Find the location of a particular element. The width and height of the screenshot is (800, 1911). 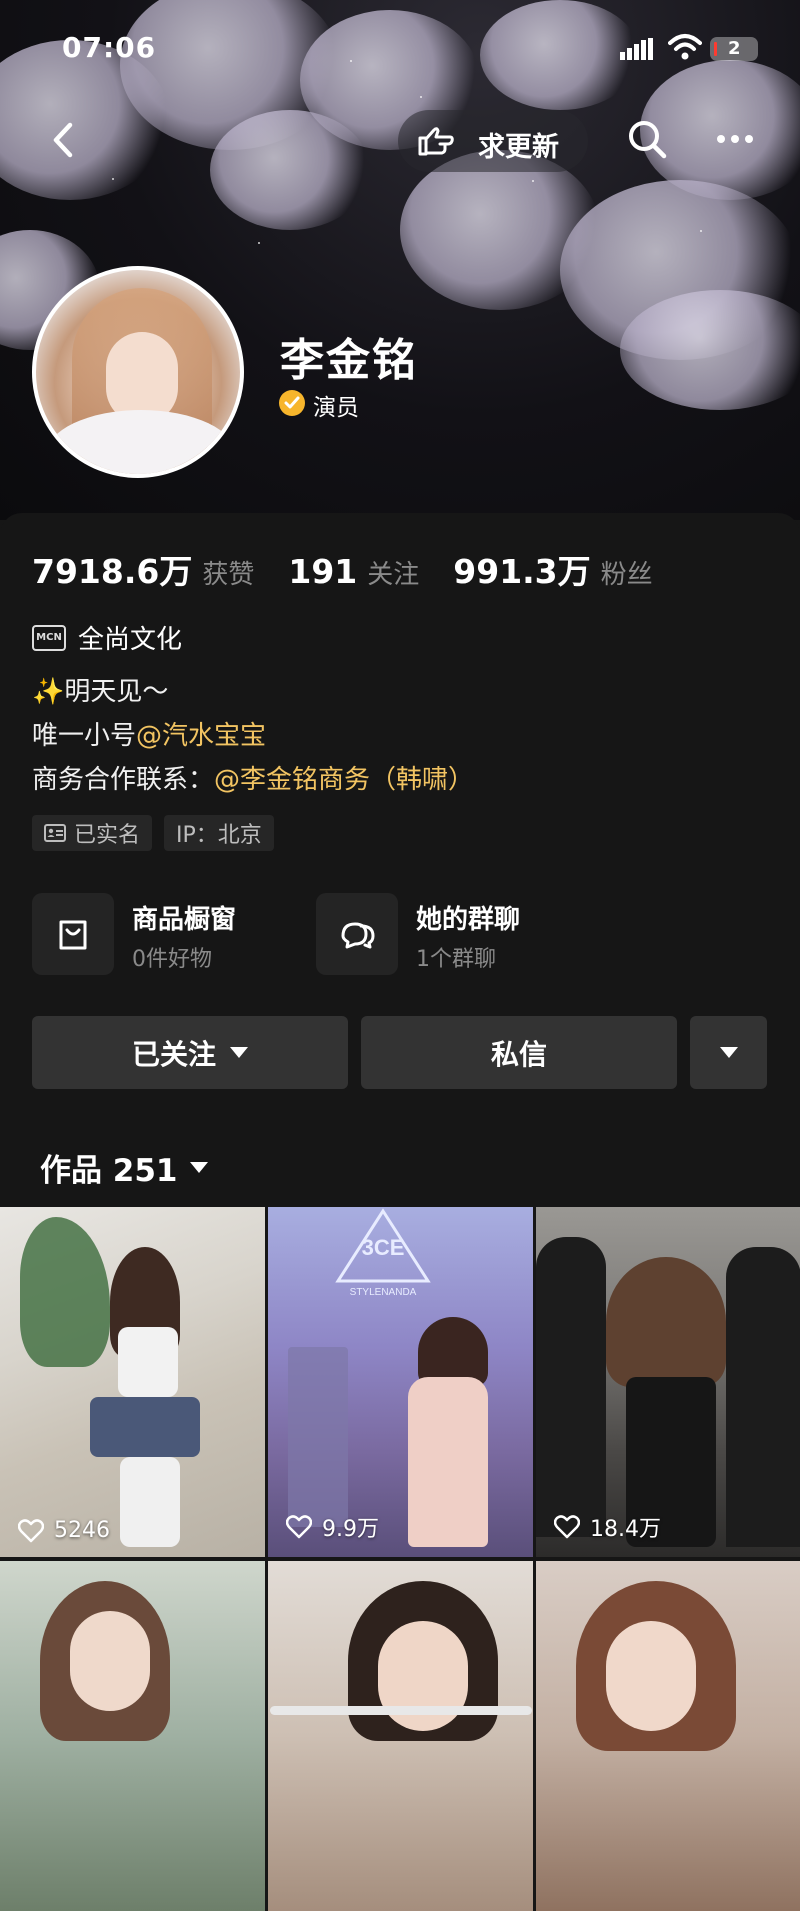

brand-name: 3CE is located at coordinates (383, 1247).